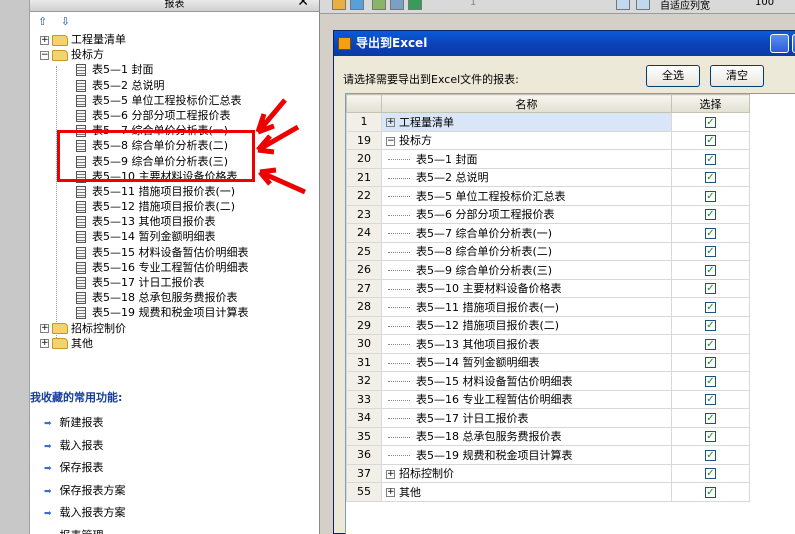 This screenshot has width=795, height=534. What do you see at coordinates (526, 381) in the screenshot?
I see `report-name-cell: 表5—15 材料设备暂估价明细表` at bounding box center [526, 381].